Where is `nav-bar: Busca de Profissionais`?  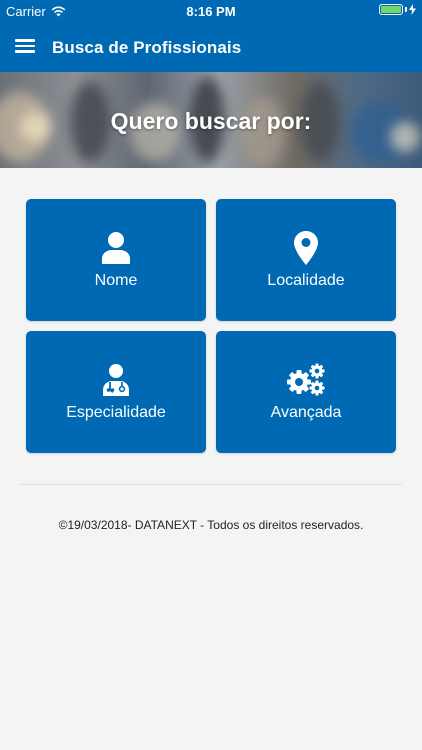
nav-bar: Busca de Profissionais is located at coordinates (211, 47).